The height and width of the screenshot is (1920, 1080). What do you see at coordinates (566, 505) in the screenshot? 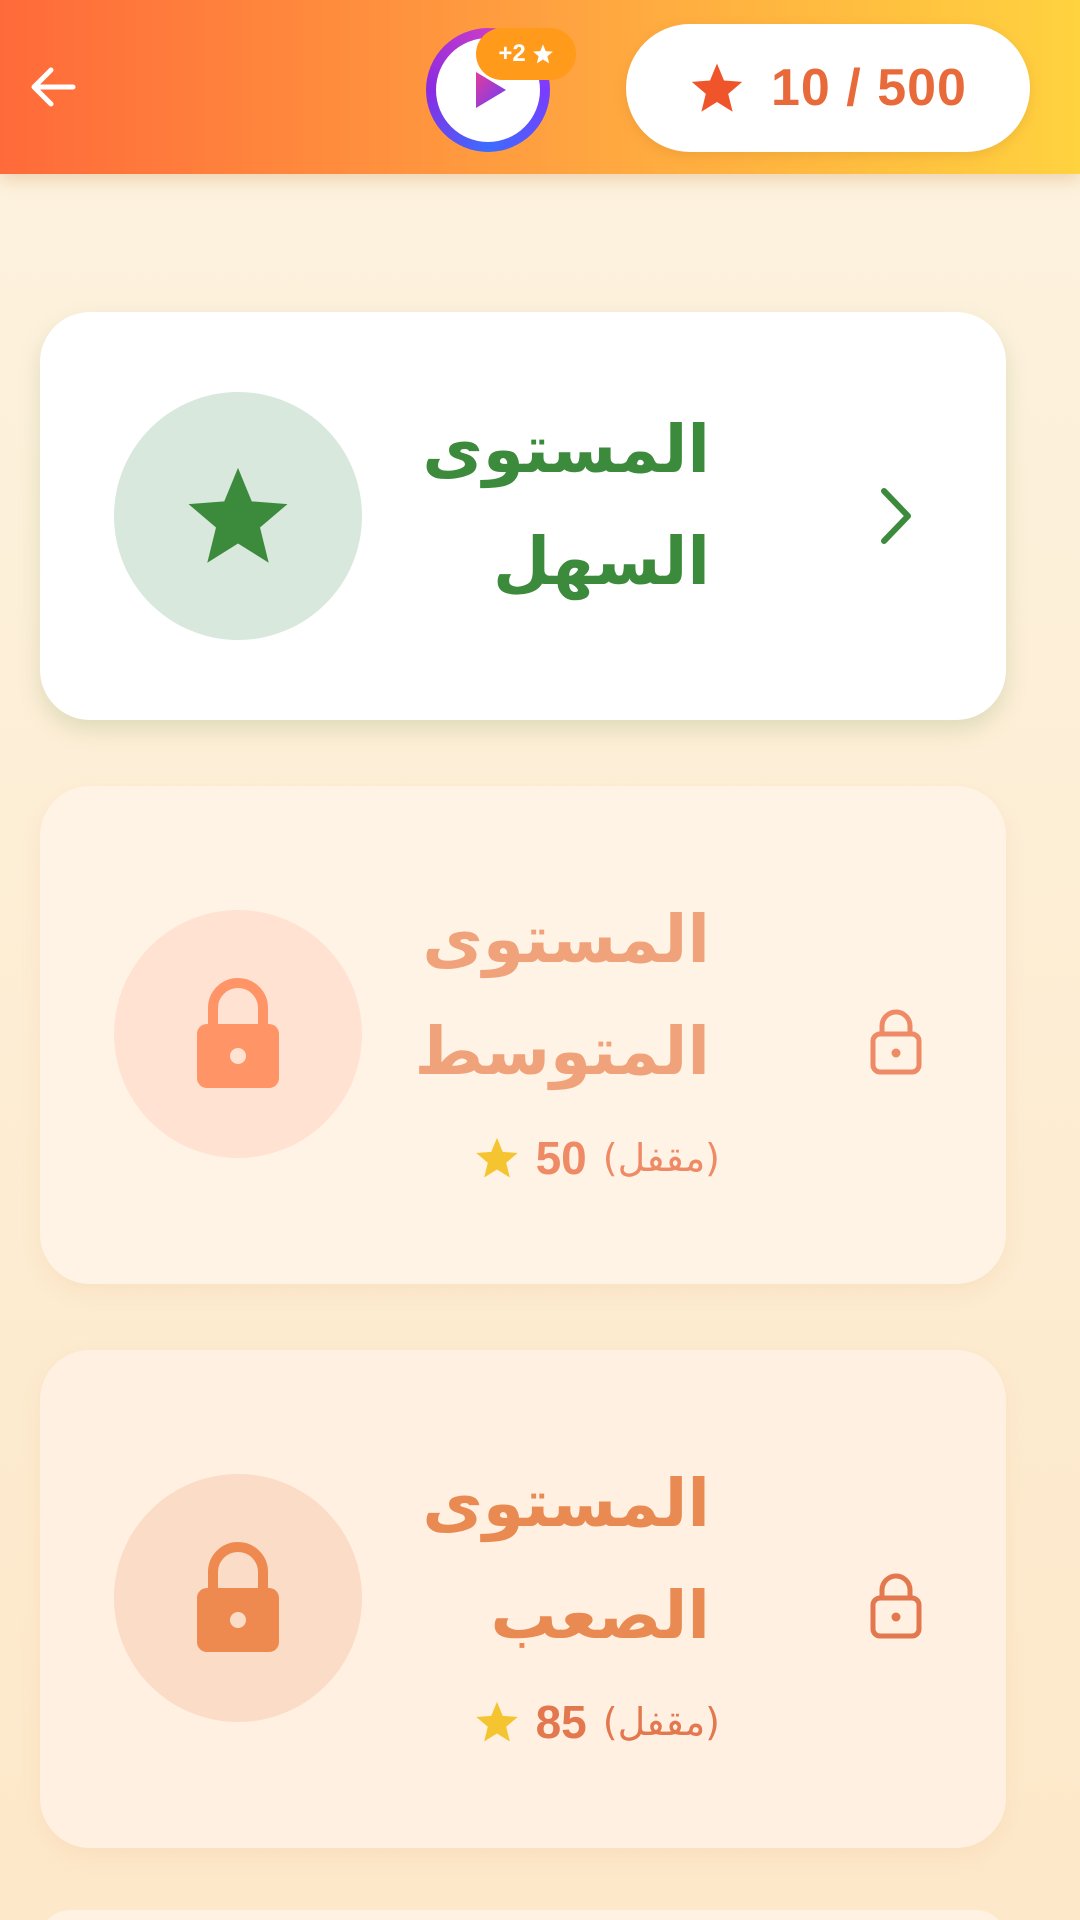
I see `level-title: المستوى السهل` at bounding box center [566, 505].